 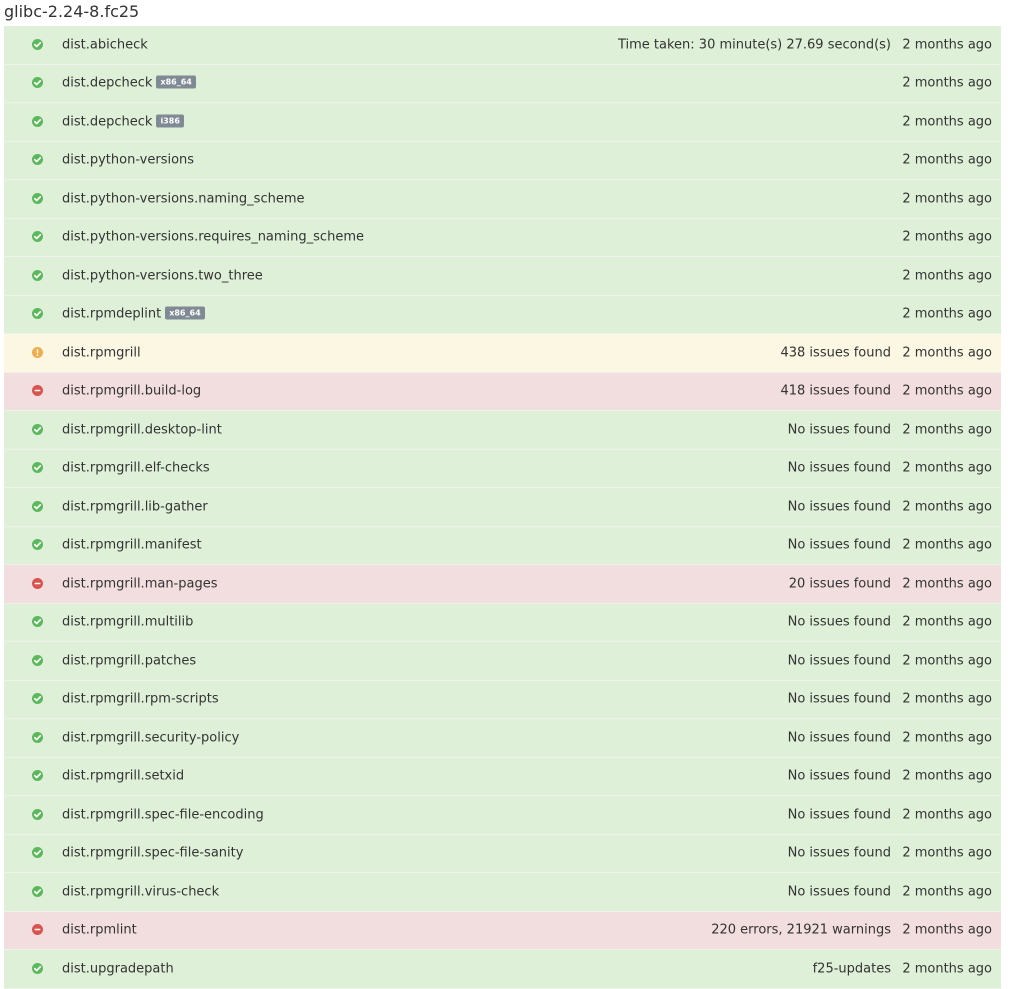 I want to click on testcase-label: dist.rpmgrill.setxid, so click(x=123, y=776).